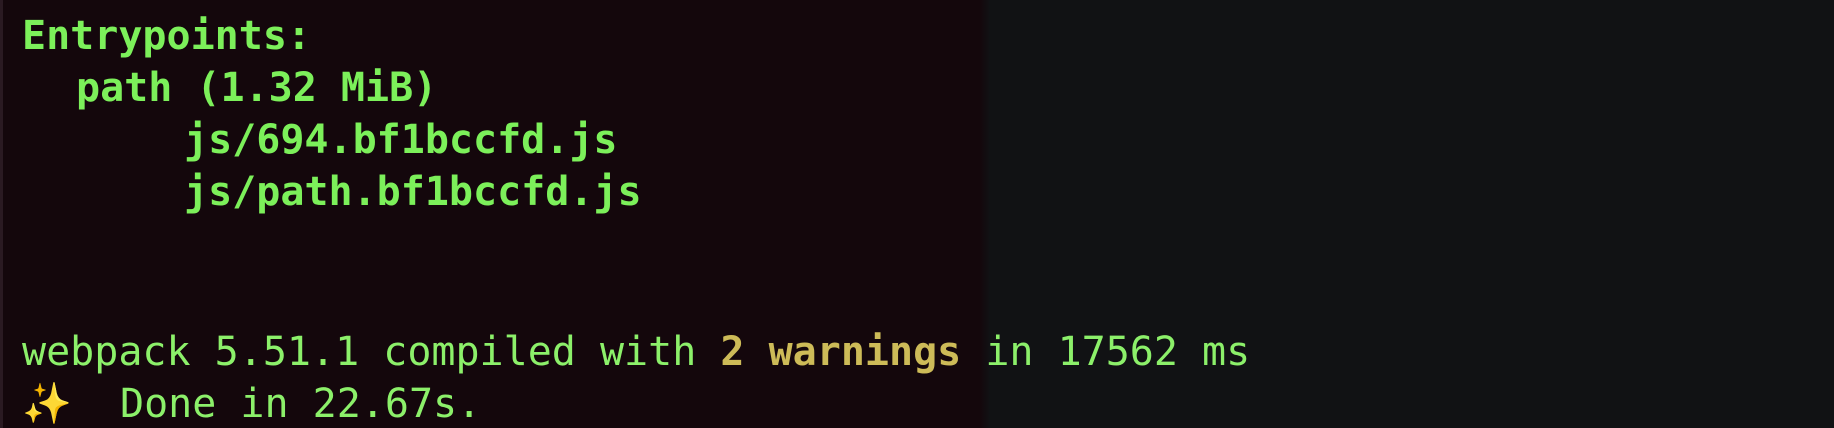 The image size is (1834, 428). What do you see at coordinates (413, 192) in the screenshot?
I see `entrypoint-file: js/path.bf1bccfd.js` at bounding box center [413, 192].